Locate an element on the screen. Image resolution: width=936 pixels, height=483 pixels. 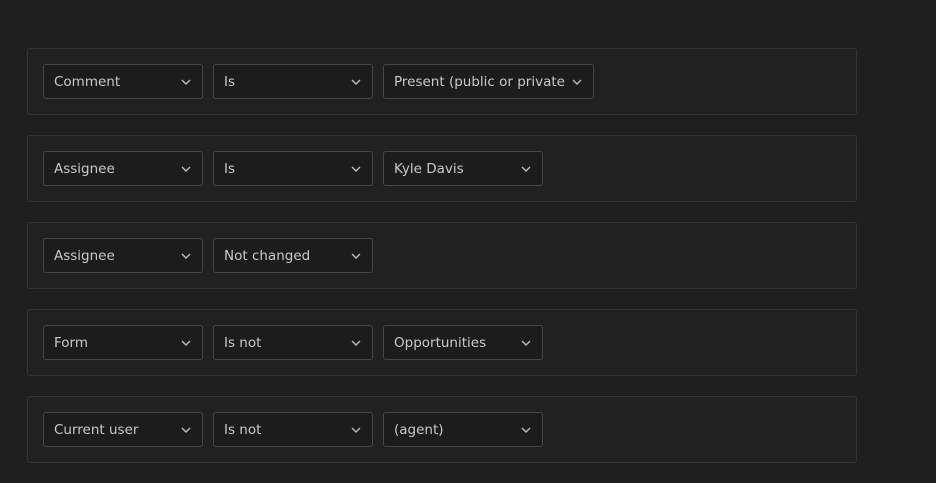
condition-row: Assignee Is Kyle Davis is located at coordinates (442, 168).